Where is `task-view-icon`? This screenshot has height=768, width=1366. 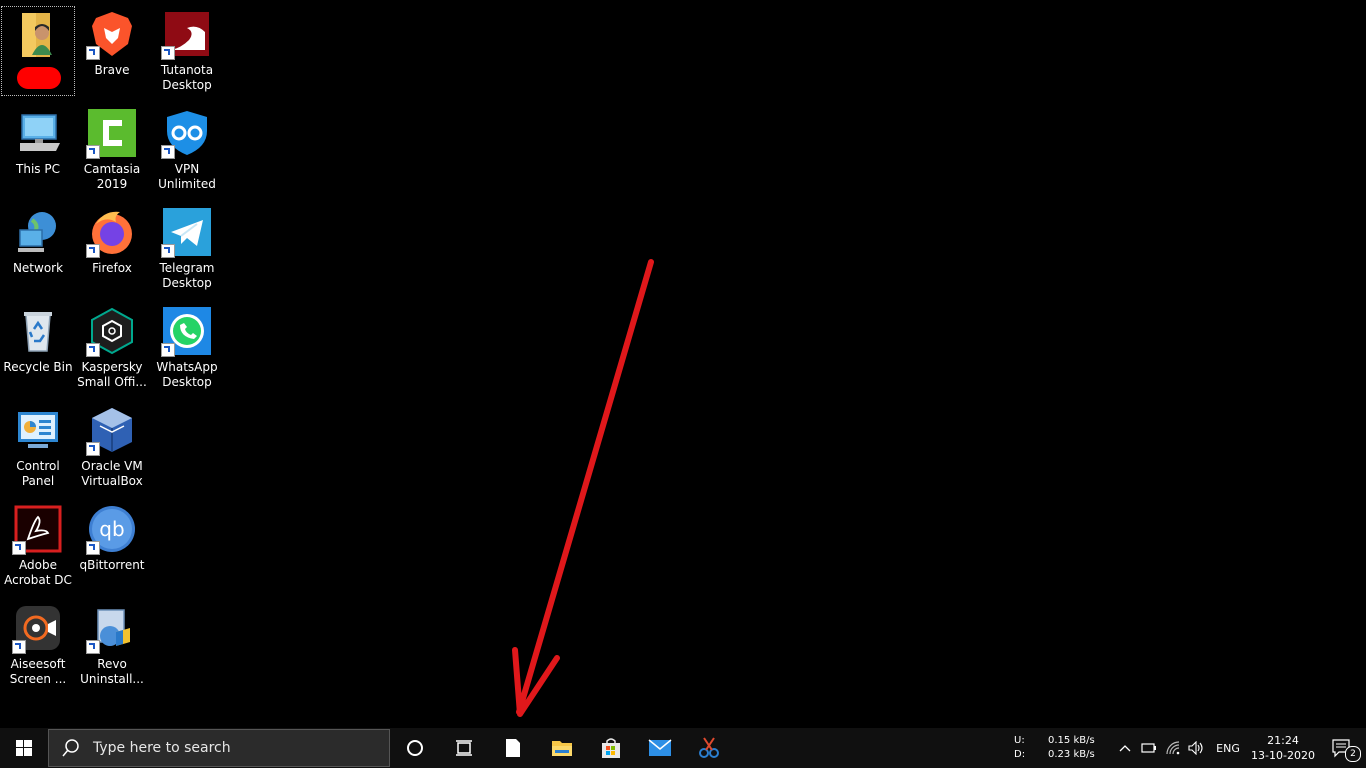
task-view-icon is located at coordinates (463, 748).